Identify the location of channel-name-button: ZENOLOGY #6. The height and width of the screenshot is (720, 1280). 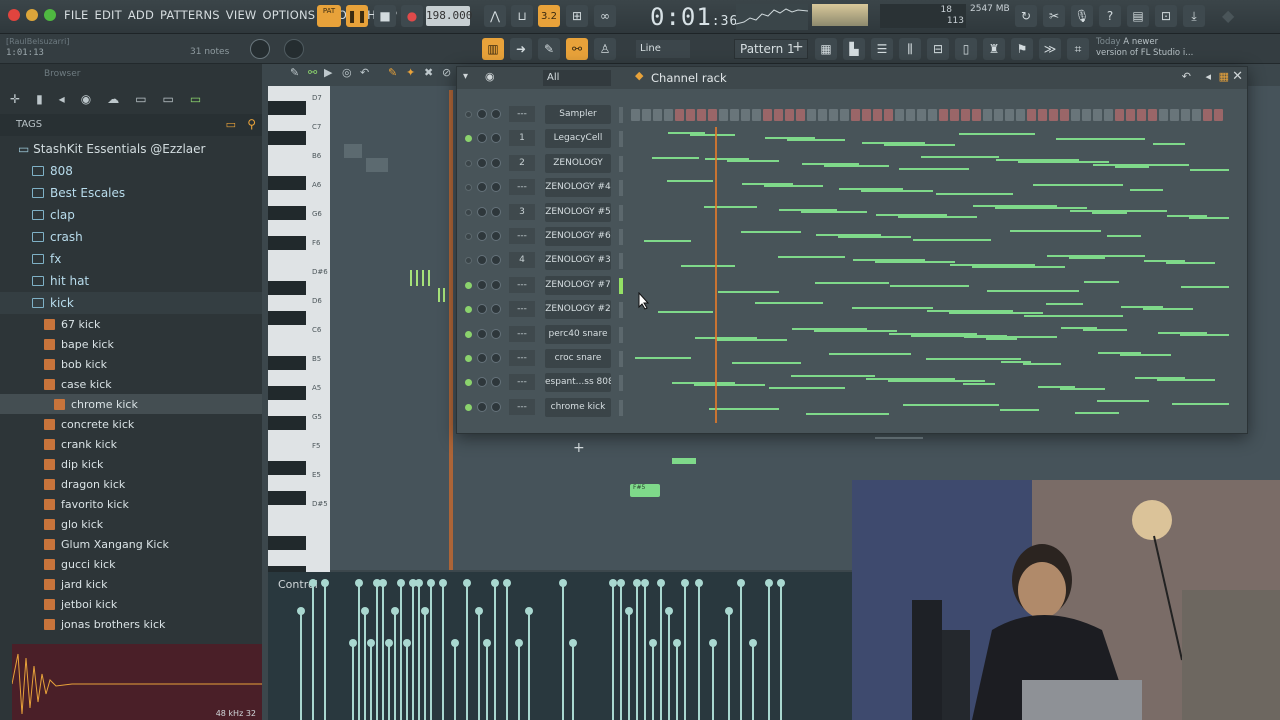
(578, 236).